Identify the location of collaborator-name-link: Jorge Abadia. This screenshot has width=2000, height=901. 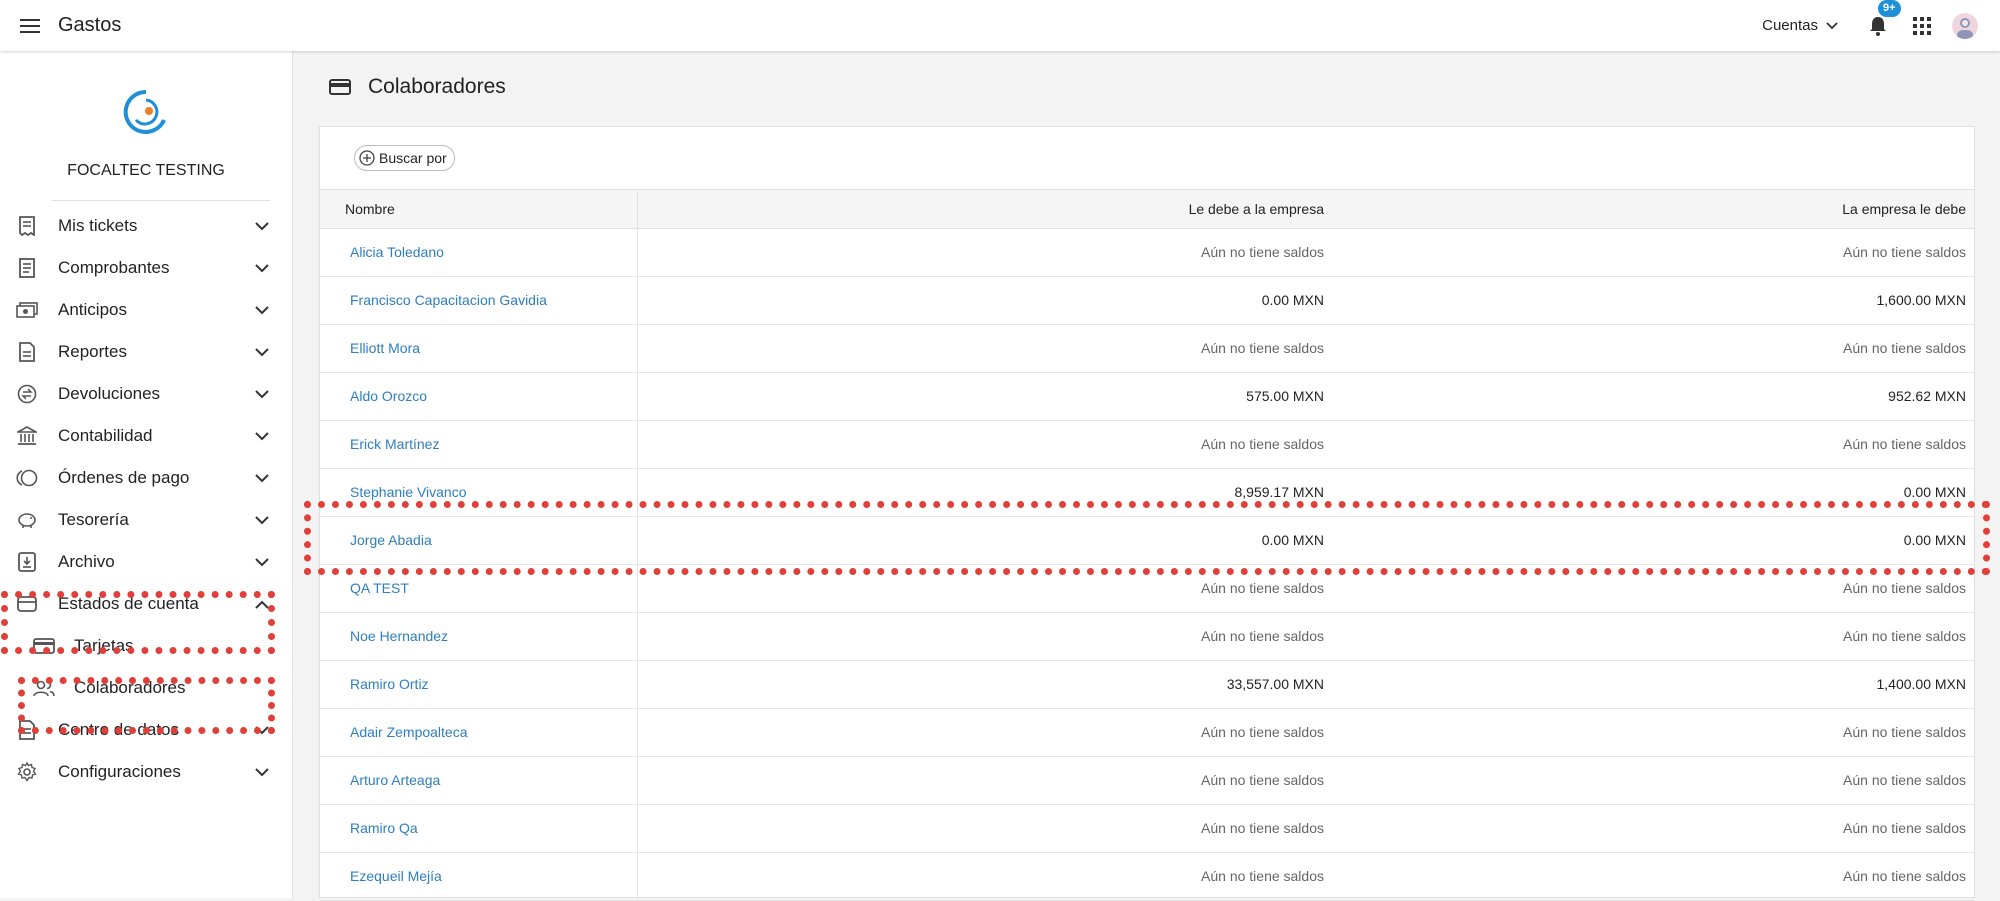
(391, 540).